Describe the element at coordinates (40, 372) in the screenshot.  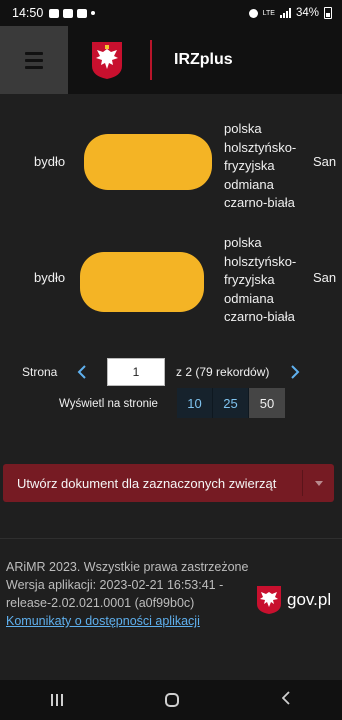
I see `page-label: Strona` at that location.